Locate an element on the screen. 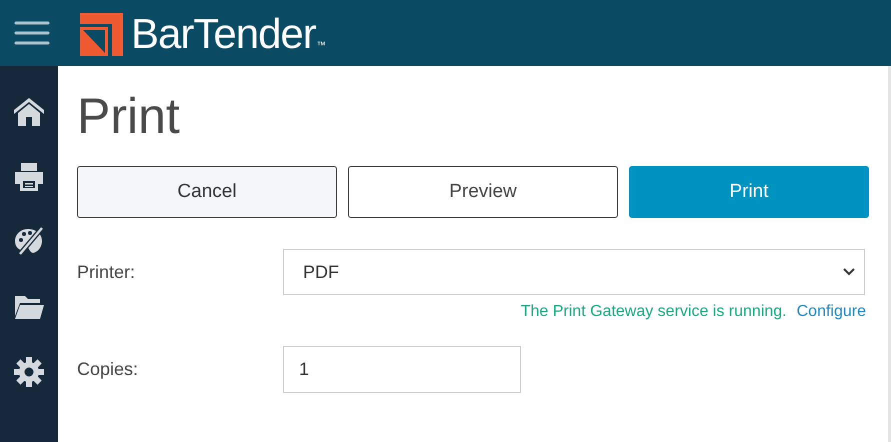  printer-label: Printer: is located at coordinates (106, 272).